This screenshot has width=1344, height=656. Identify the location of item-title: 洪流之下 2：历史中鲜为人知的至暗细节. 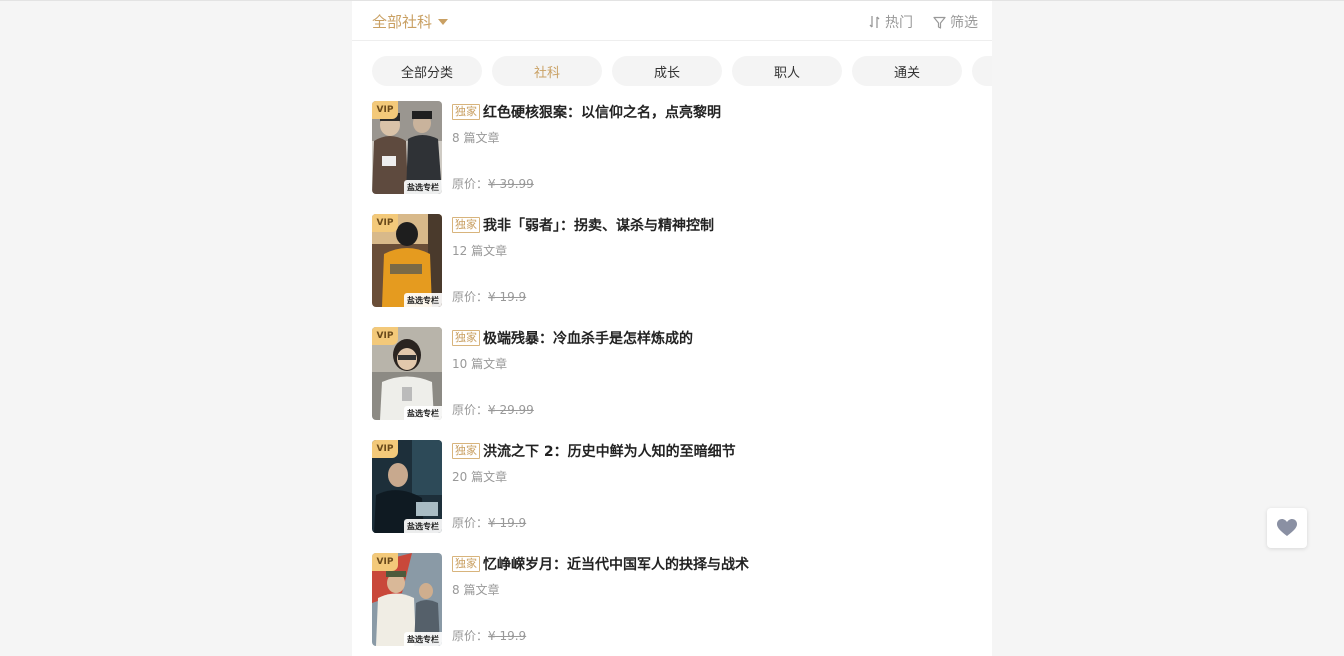
(609, 451).